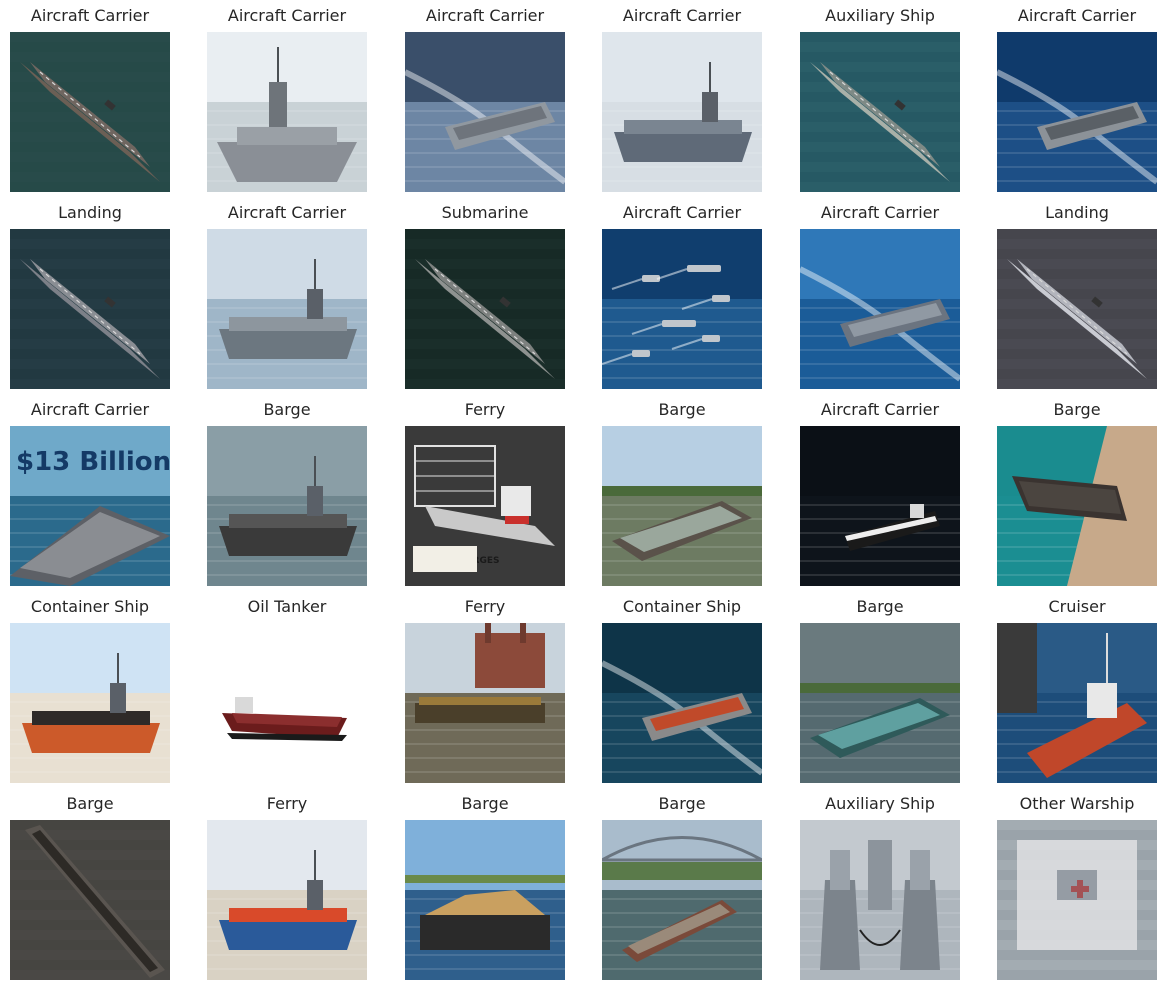  I want to click on grid-cell: Cruiser, so click(1077, 690).